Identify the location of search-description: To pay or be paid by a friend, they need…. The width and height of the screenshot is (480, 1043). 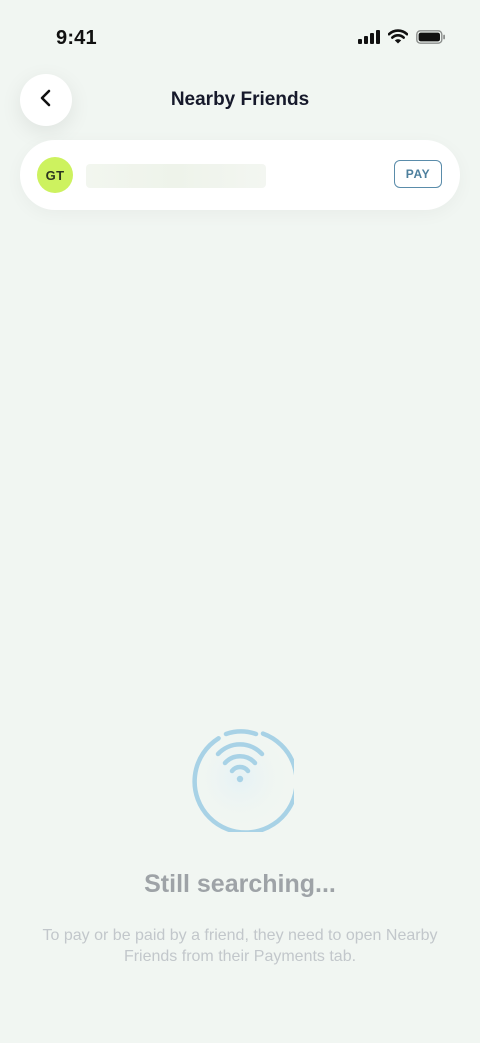
(240, 946).